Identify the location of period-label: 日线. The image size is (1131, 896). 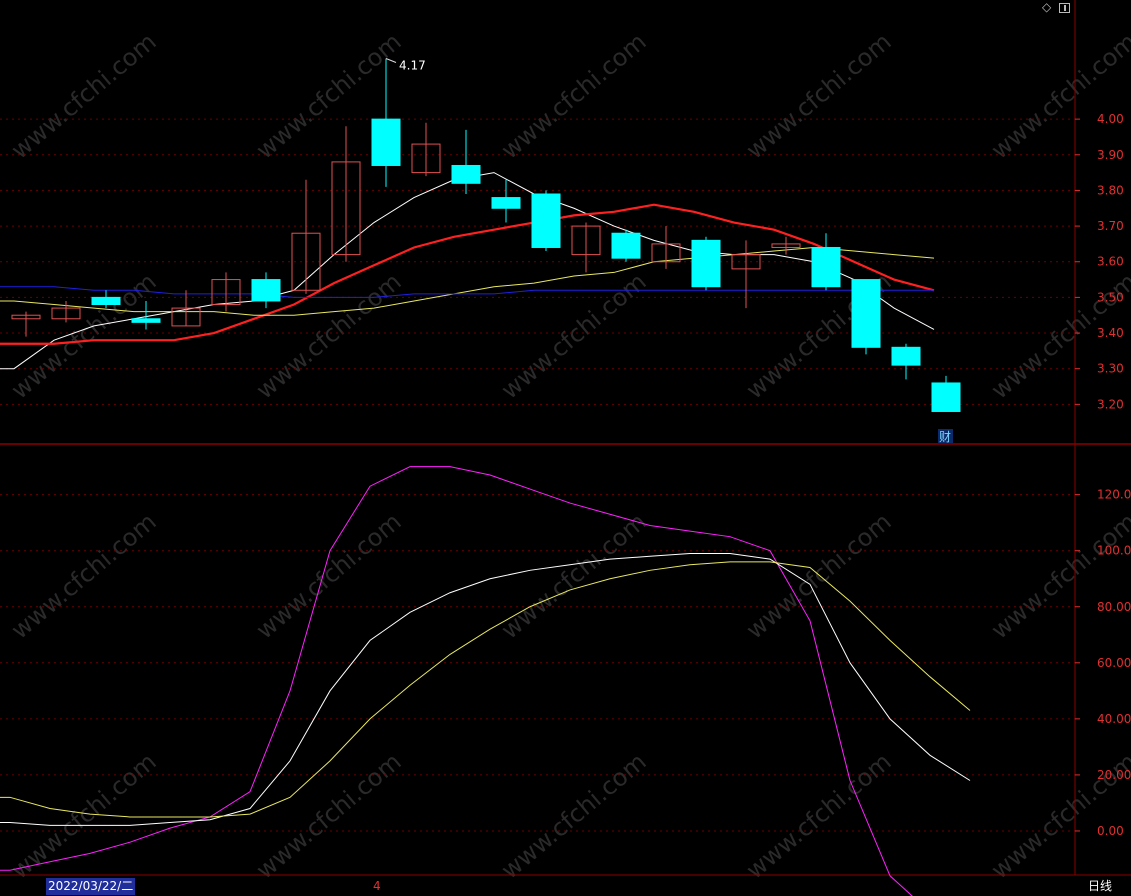
(1100, 886).